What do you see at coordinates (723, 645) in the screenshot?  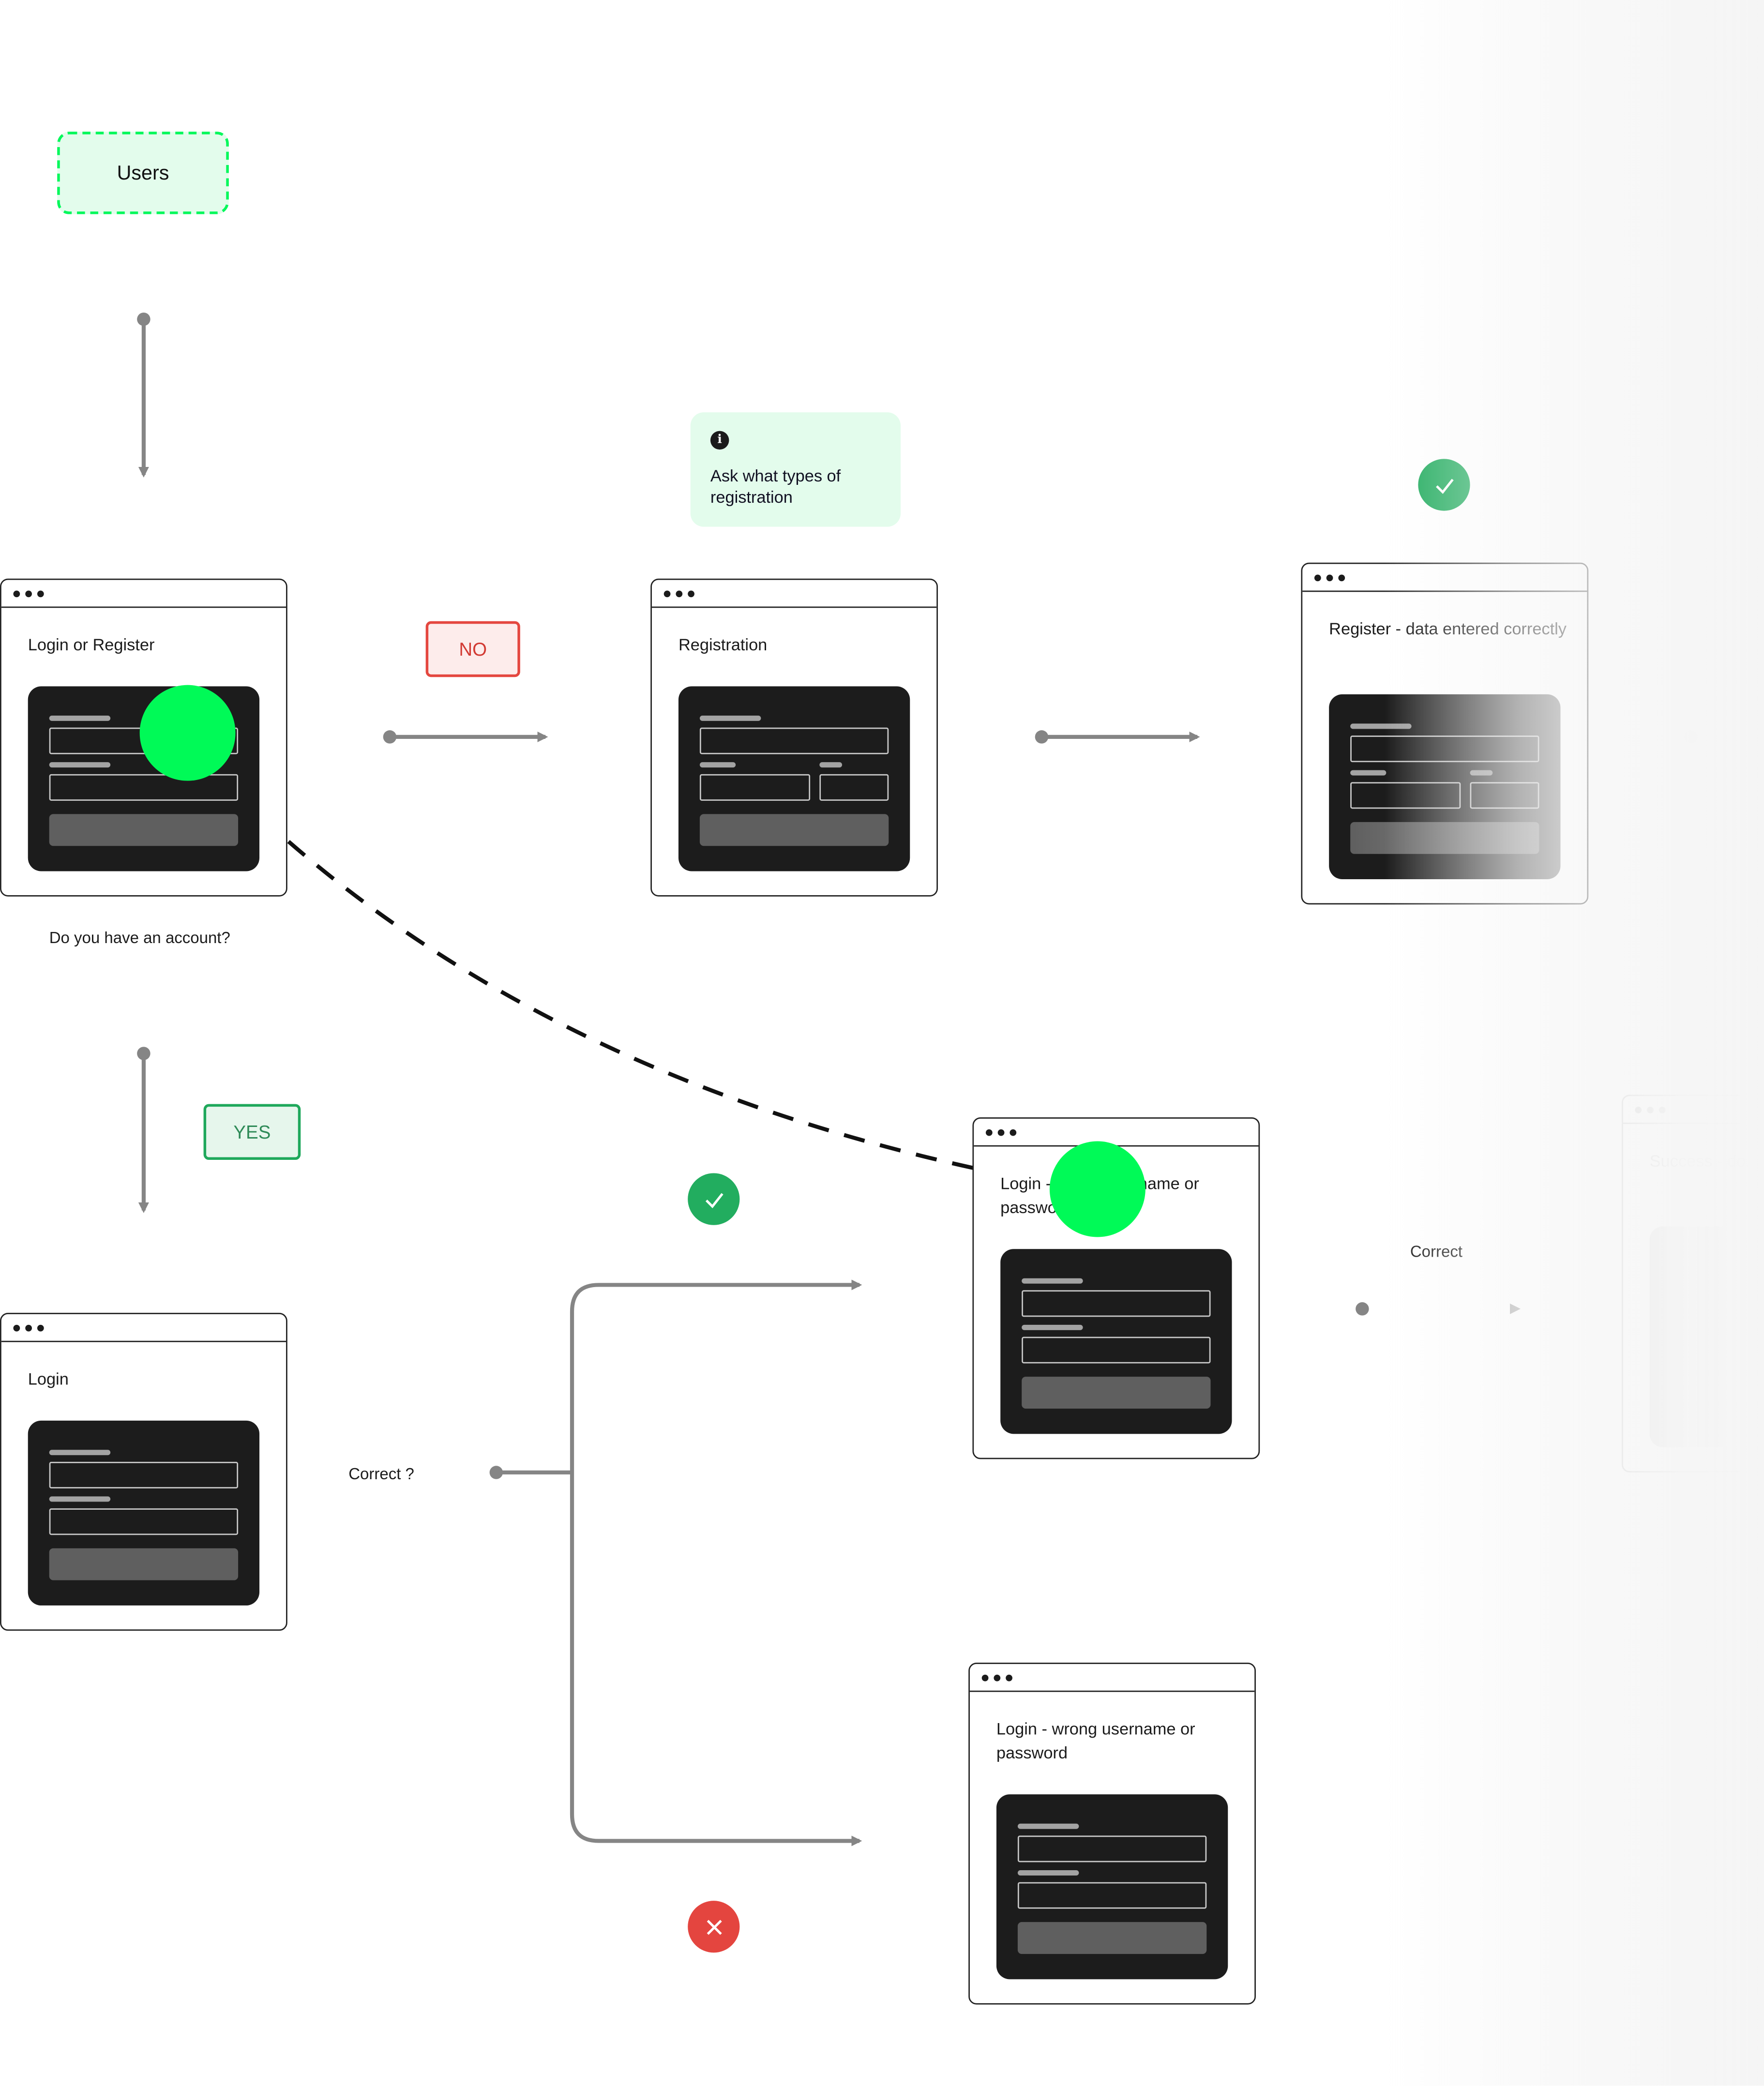 I see `screen-title: Registration` at bounding box center [723, 645].